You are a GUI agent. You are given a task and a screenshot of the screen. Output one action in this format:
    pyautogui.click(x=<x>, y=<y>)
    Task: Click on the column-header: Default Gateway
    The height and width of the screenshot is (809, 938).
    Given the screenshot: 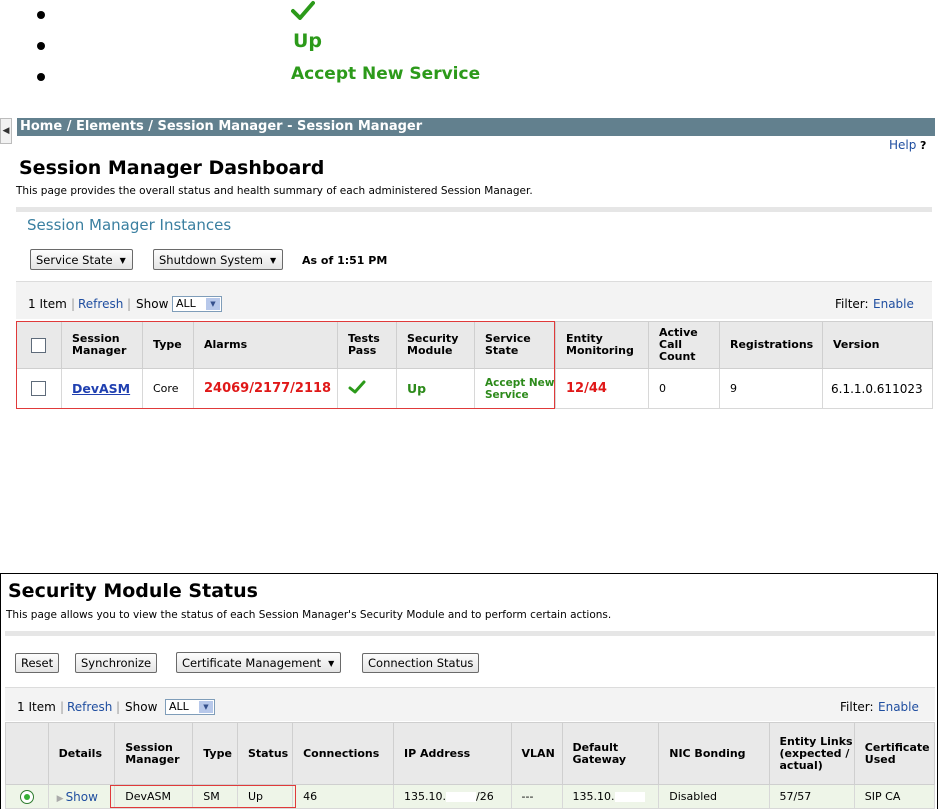 What is the action you would take?
    pyautogui.click(x=610, y=753)
    